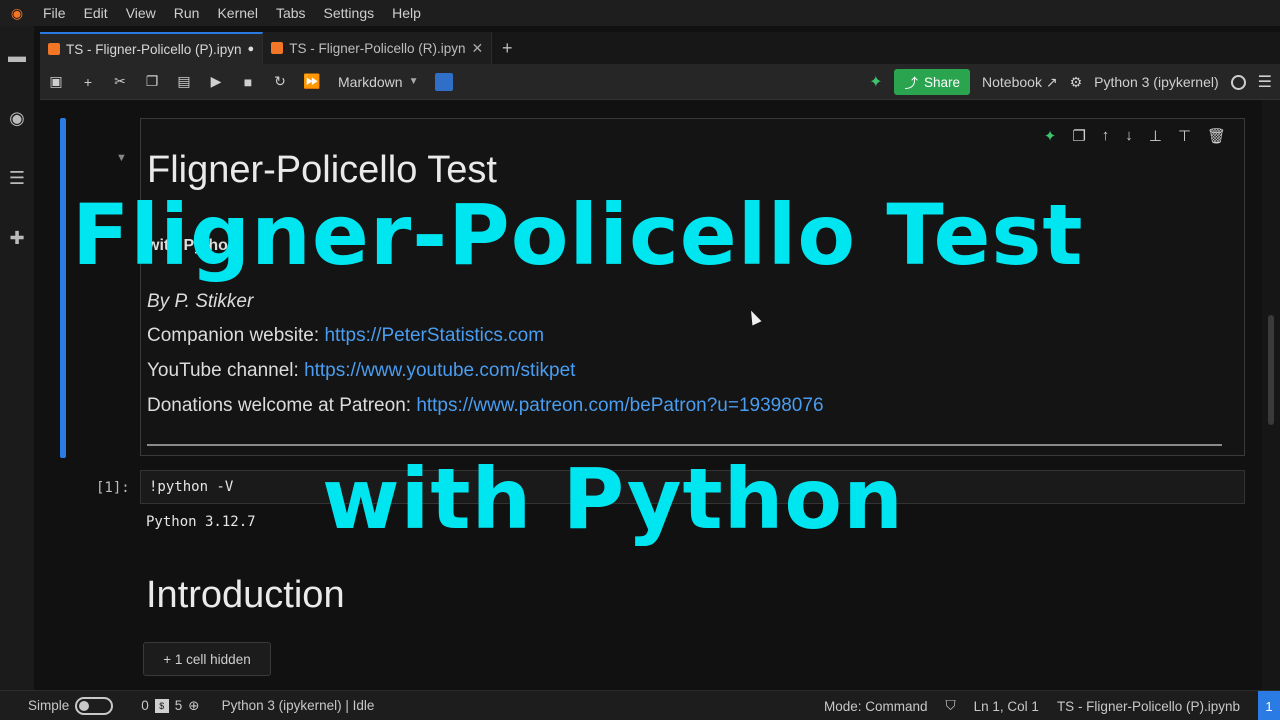  Describe the element at coordinates (226, 370) in the screenshot. I see `youtube-label: YouTube channel:` at that location.